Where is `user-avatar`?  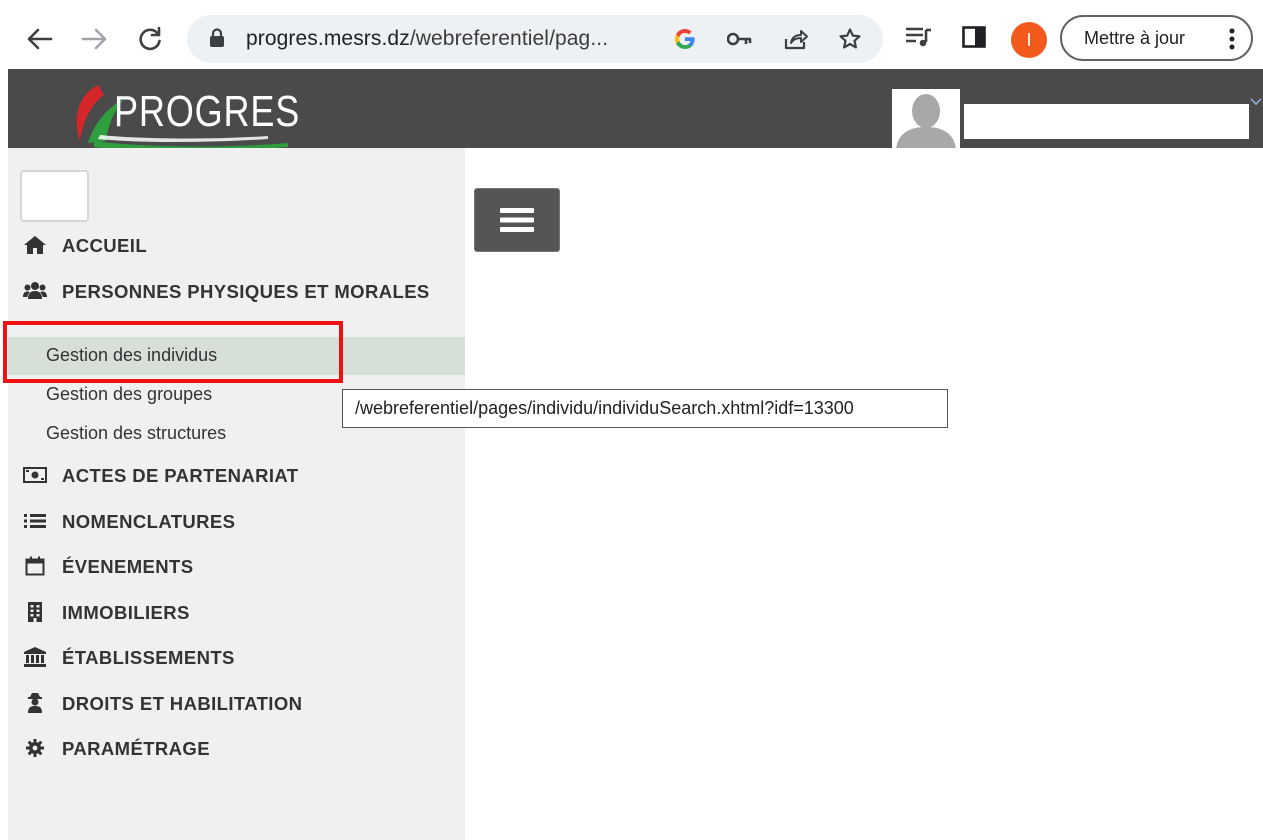 user-avatar is located at coordinates (926, 118).